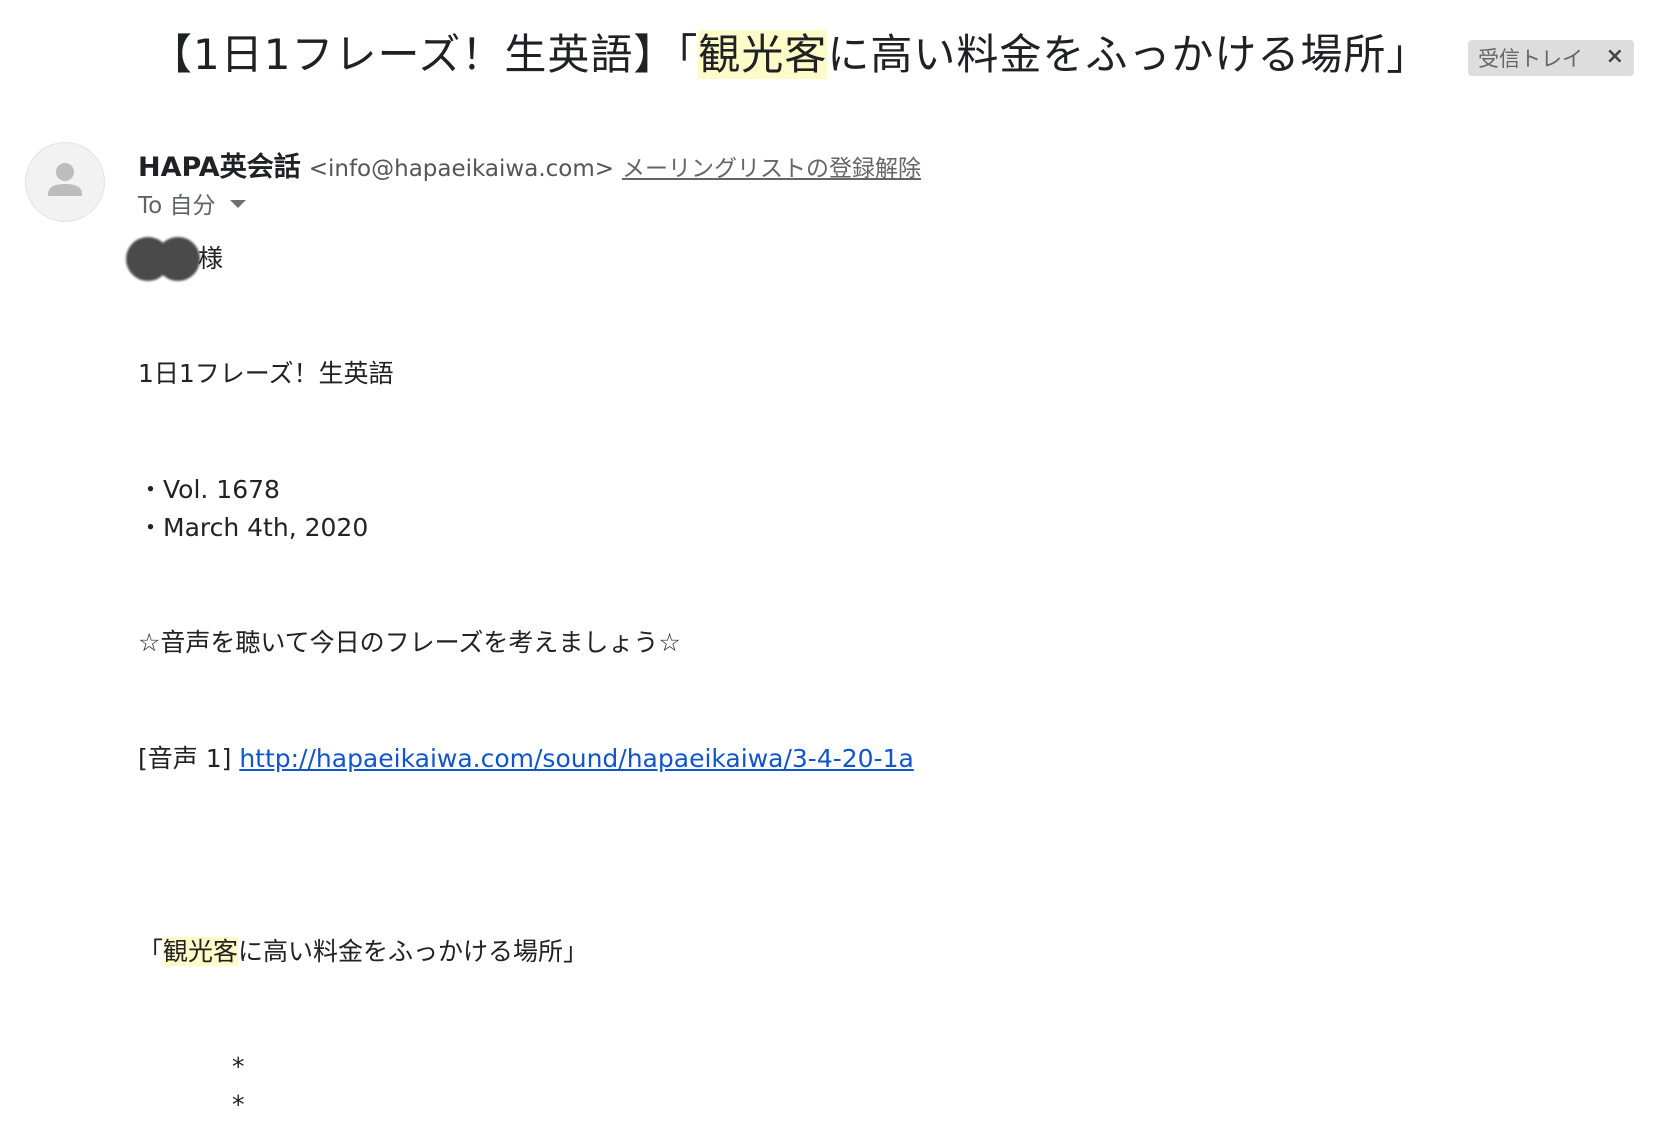 The image size is (1676, 1124). I want to click on to-recipient-text: To 自分, so click(177, 206).